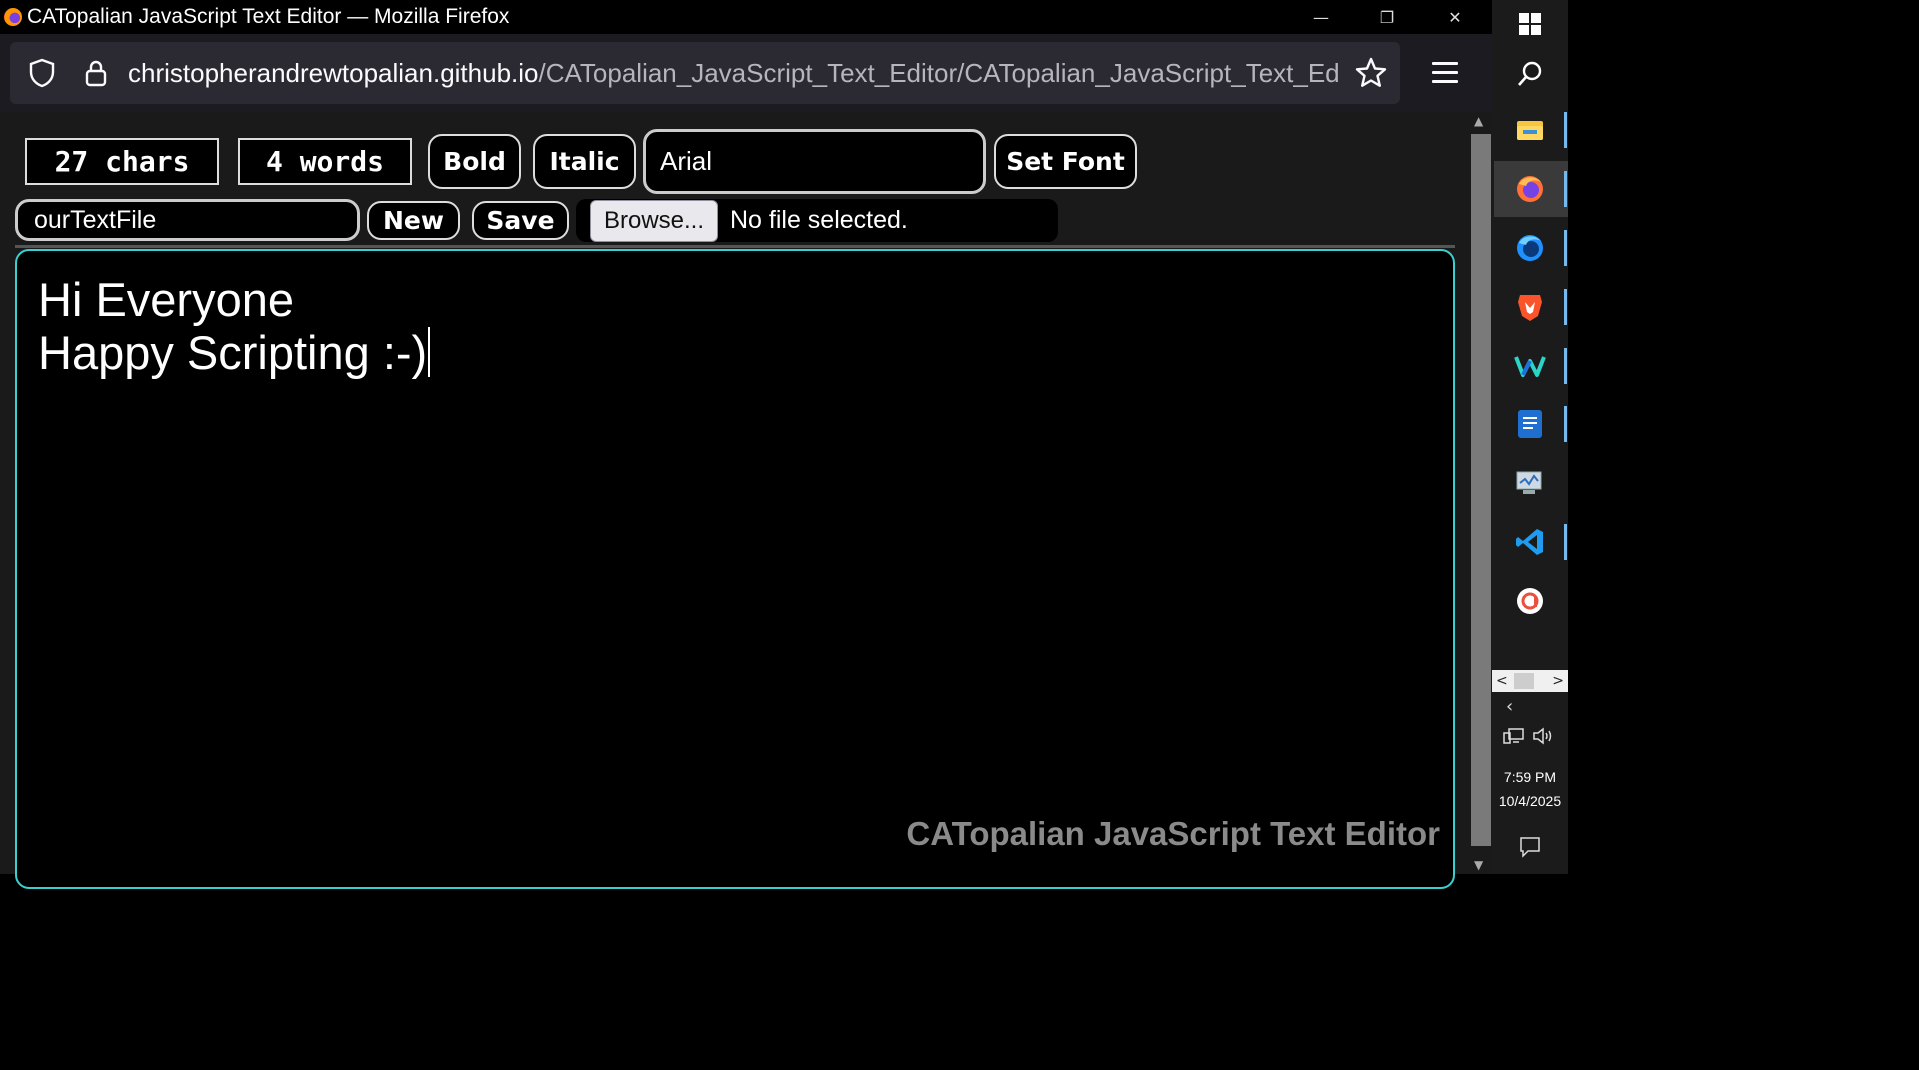 This screenshot has width=1919, height=1070. Describe the element at coordinates (1321, 17) in the screenshot. I see `minimize-button: —` at that location.